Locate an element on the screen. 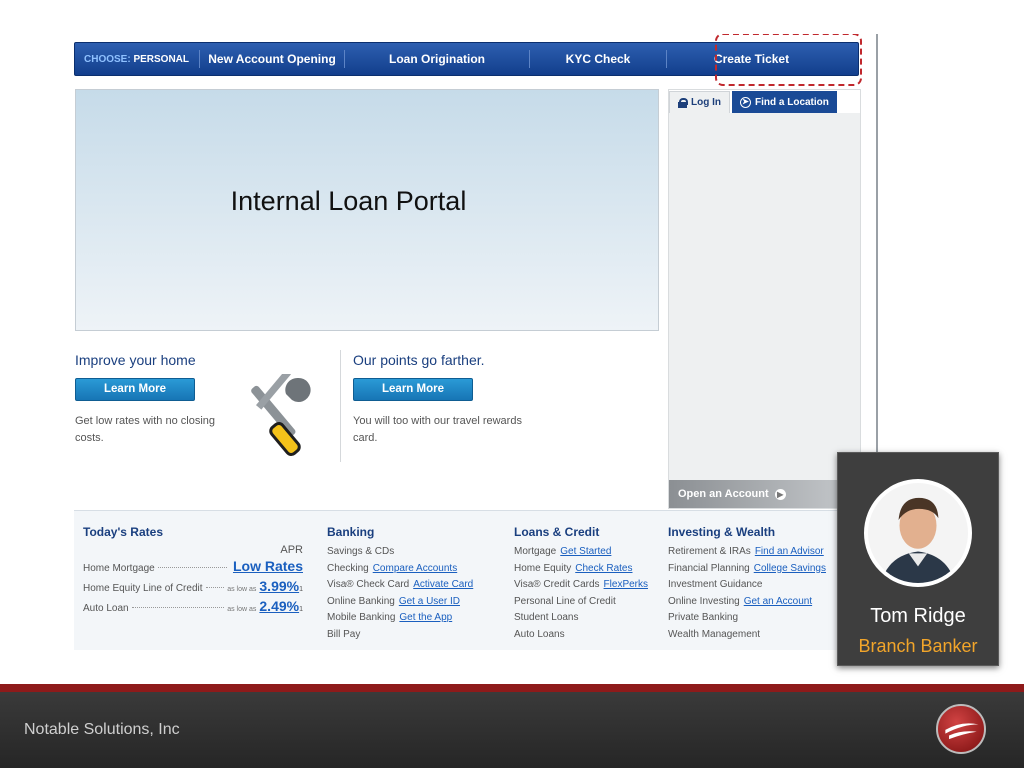  row-label: Retirement & IRAs is located at coordinates (709, 551).